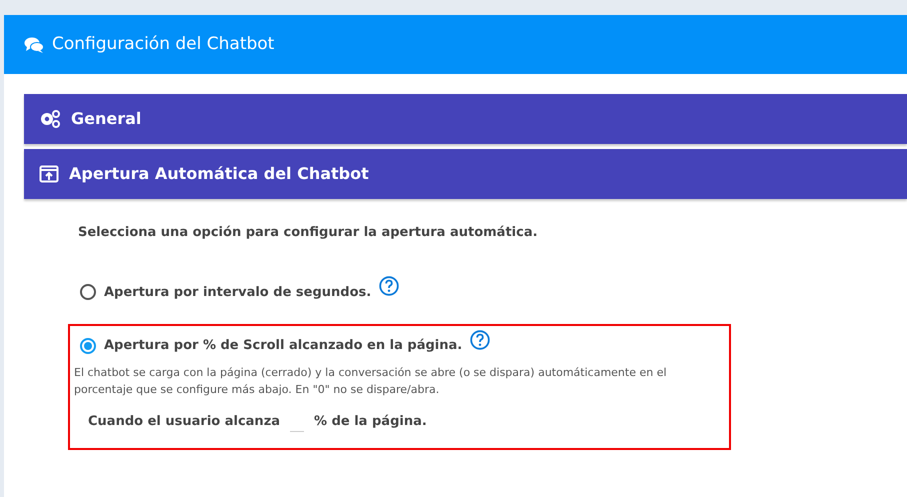  What do you see at coordinates (308, 233) in the screenshot?
I see `instruction-text: Selecciona una opción para configurar la apertura automática.` at bounding box center [308, 233].